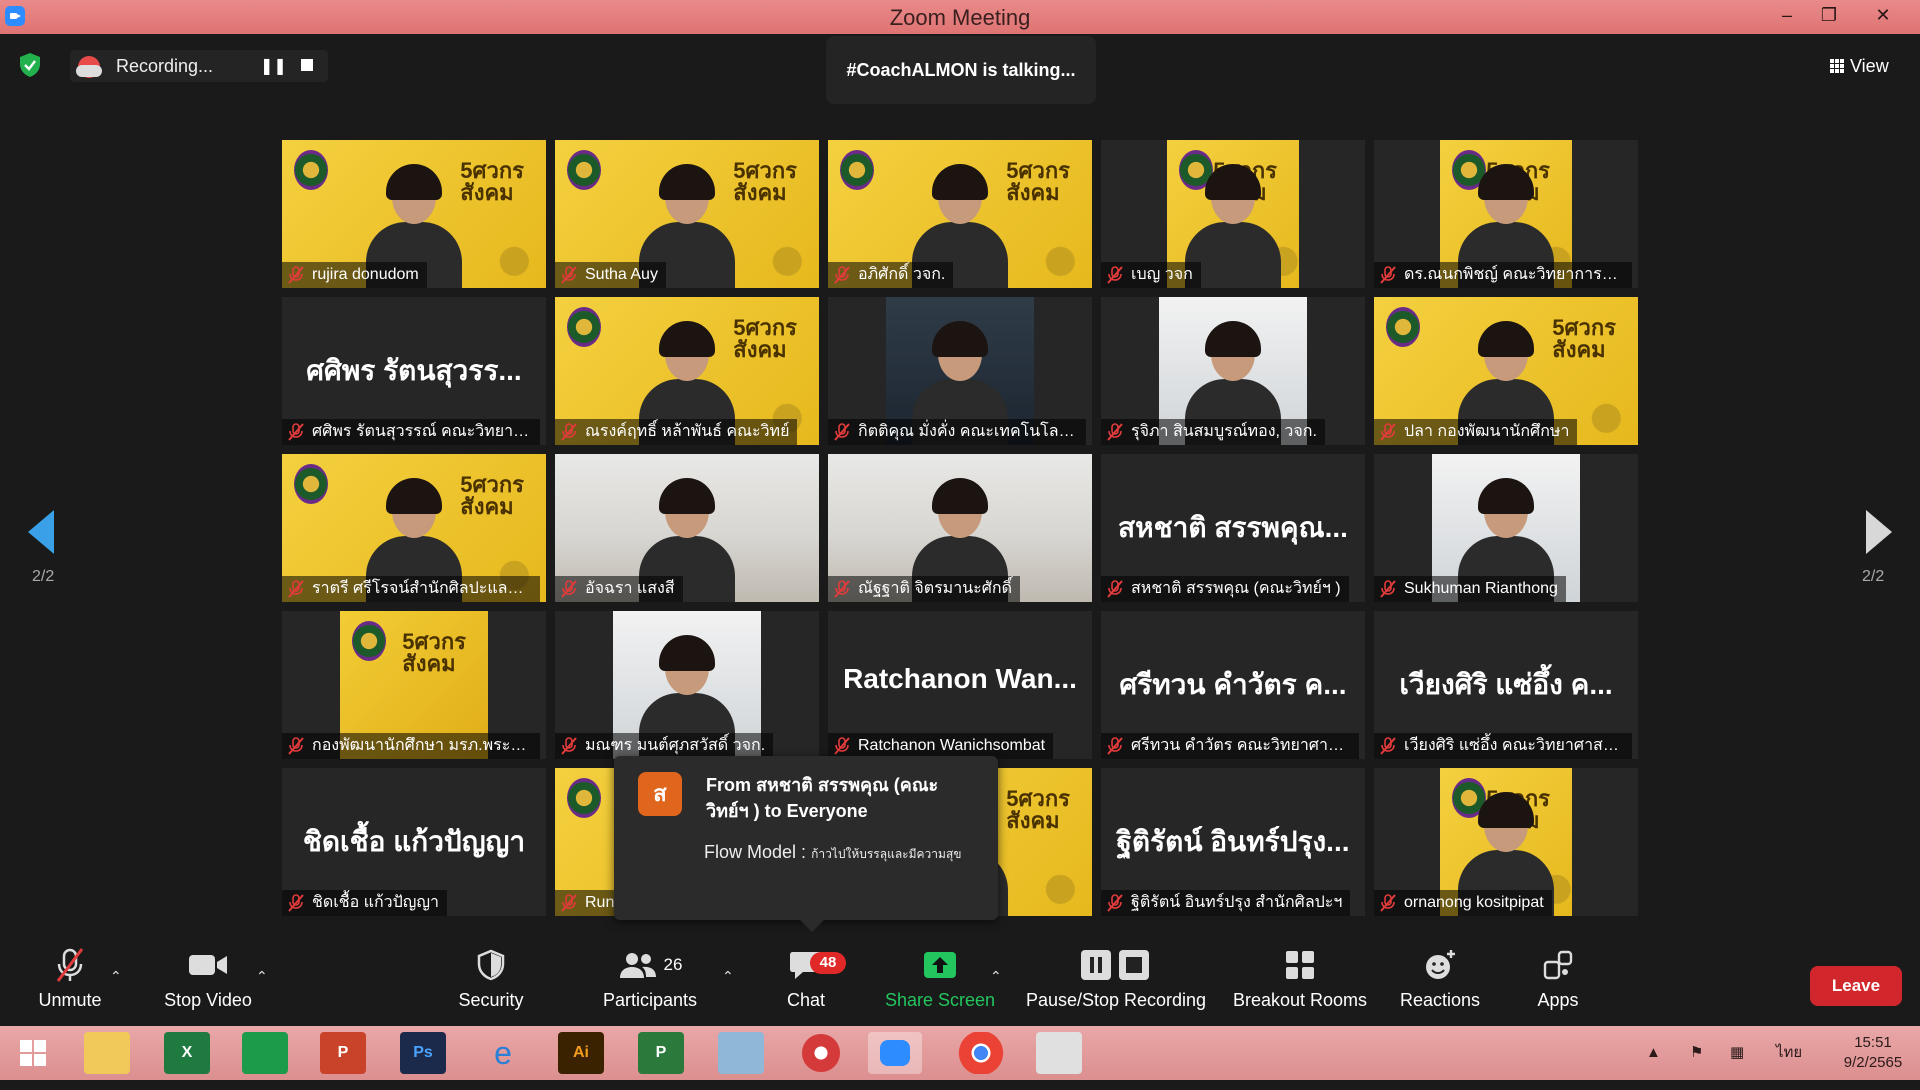 The width and height of the screenshot is (1920, 1090). I want to click on participant-tile: 5ศวกร สังคม Sutha Auy, so click(687, 214).